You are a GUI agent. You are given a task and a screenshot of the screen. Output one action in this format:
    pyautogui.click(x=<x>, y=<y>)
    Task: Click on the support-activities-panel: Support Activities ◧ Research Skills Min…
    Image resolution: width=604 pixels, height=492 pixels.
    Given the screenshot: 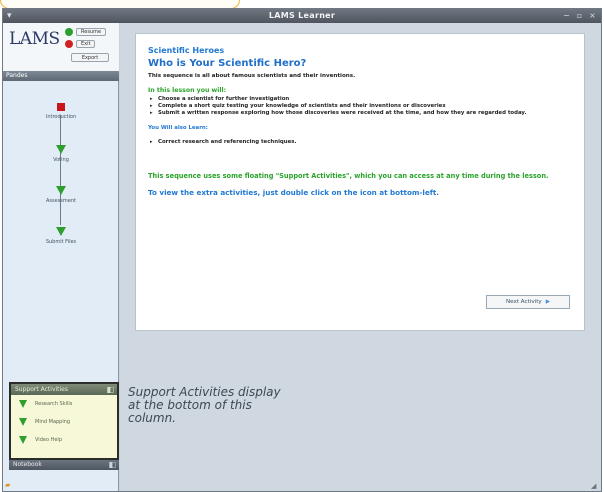 What is the action you would take?
    pyautogui.click(x=64, y=421)
    